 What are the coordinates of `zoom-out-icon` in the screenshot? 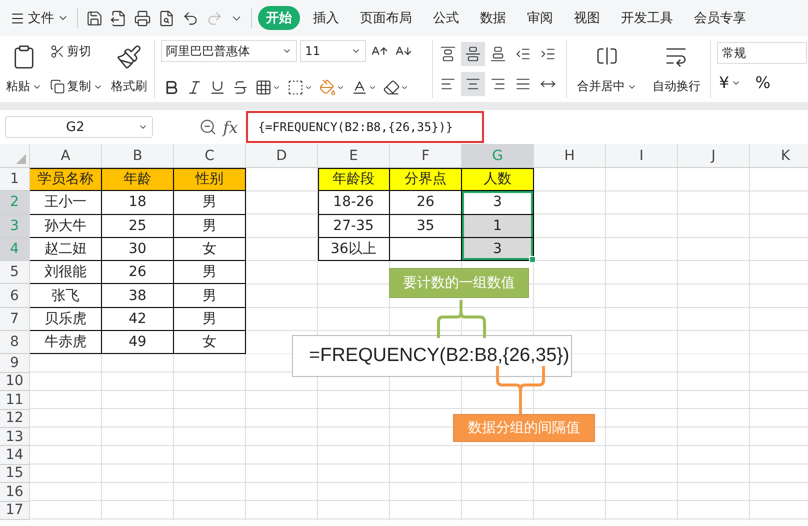 It's located at (208, 127).